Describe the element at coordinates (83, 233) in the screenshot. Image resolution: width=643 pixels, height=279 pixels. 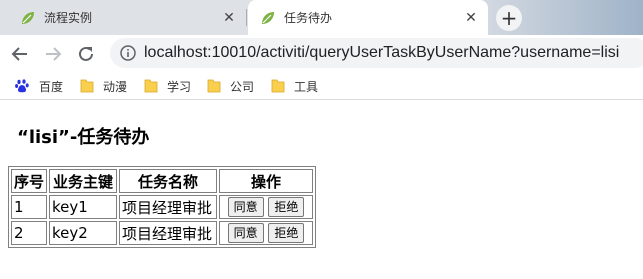
I see `cell-business-key: key2` at that location.